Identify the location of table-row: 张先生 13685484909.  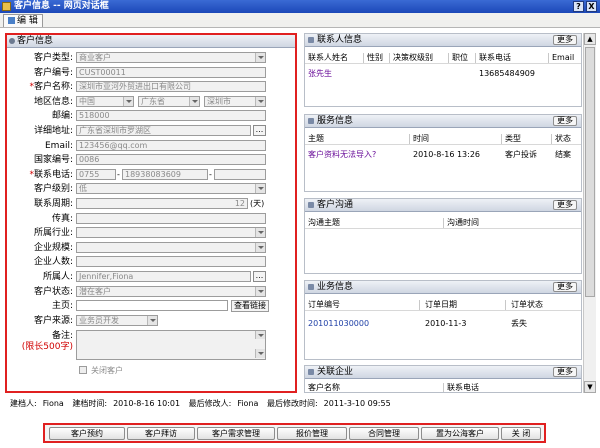
(443, 74).